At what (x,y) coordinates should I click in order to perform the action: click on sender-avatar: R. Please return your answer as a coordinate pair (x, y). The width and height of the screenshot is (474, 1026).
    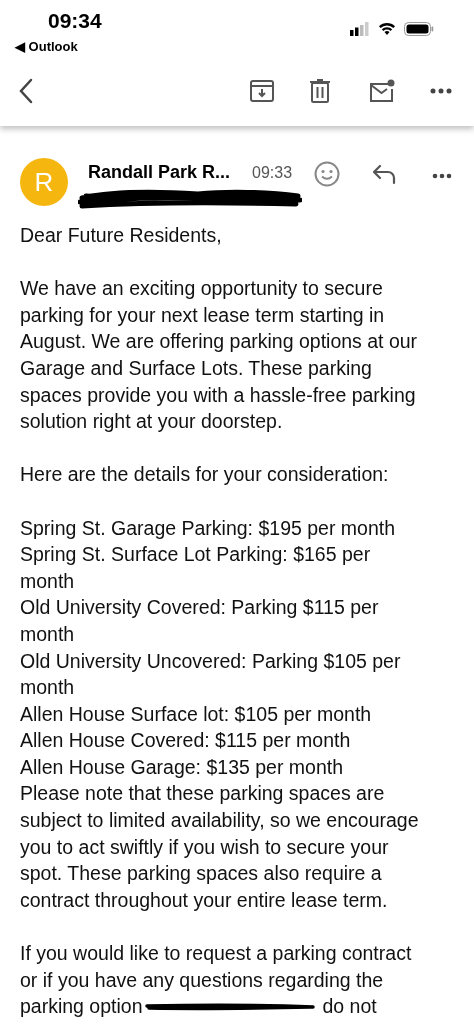
    Looking at the image, I should click on (44, 182).